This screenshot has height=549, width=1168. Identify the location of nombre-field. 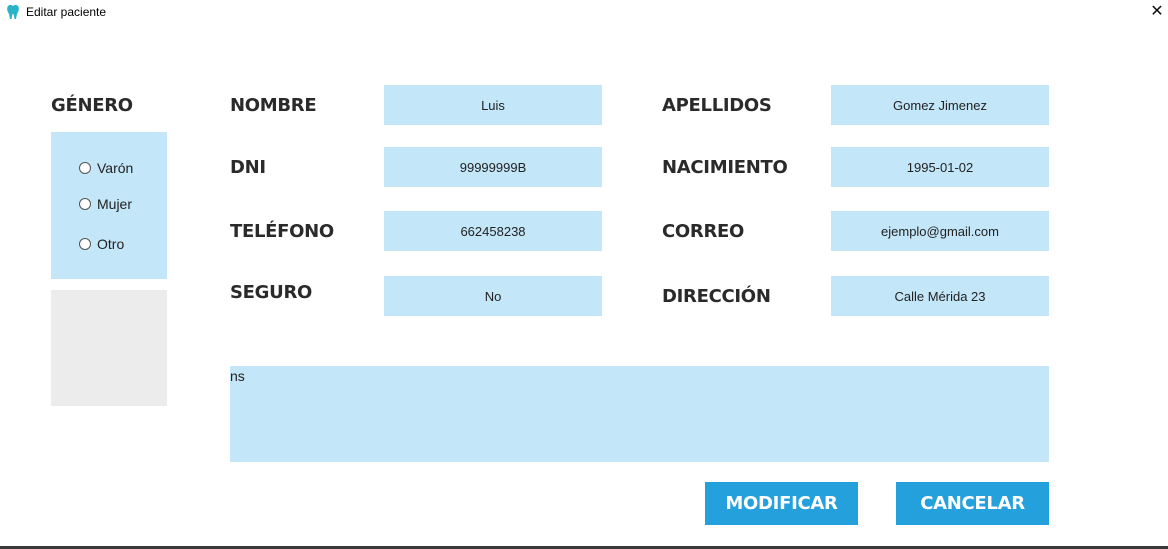
(493, 105).